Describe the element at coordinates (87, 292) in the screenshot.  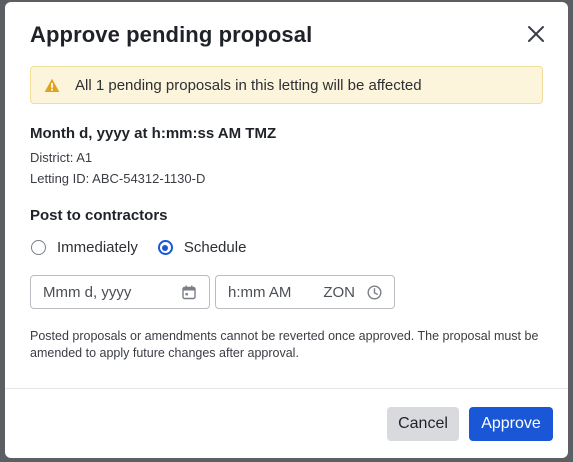
I see `date-placeholder: Mmm d, yyyy` at that location.